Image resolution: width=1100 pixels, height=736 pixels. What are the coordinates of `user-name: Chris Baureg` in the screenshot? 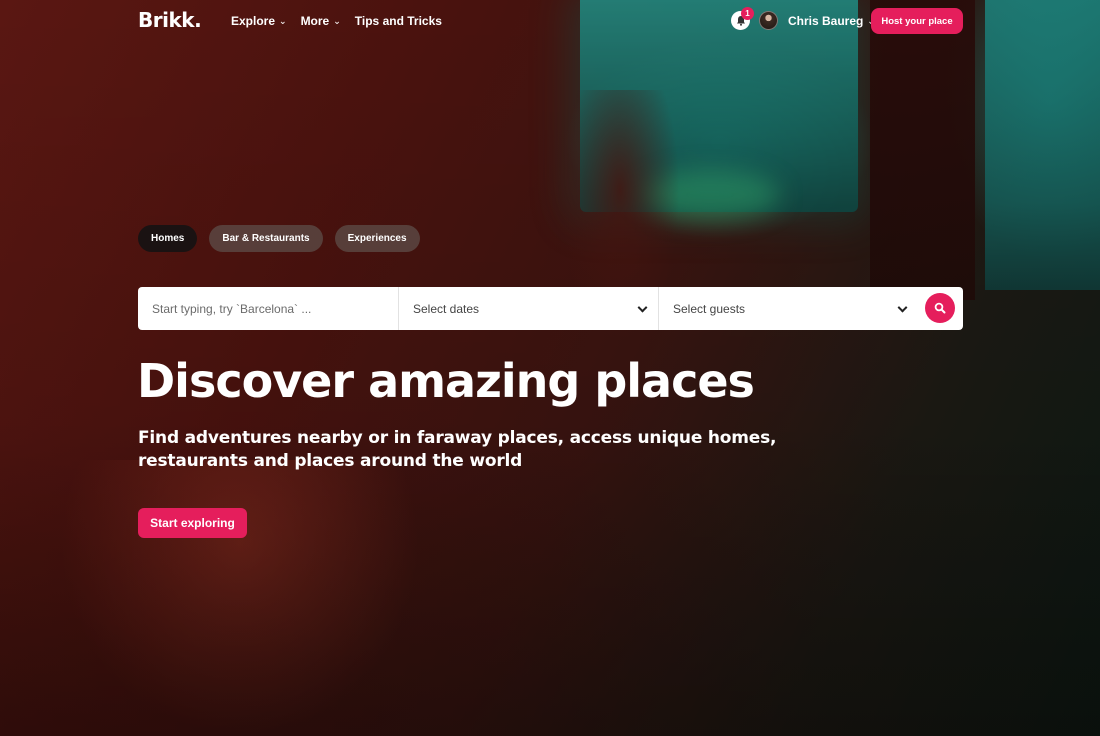 It's located at (826, 21).